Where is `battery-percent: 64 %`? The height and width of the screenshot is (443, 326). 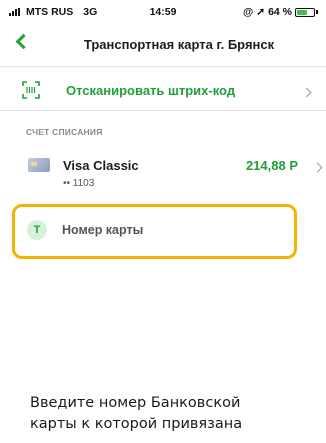
battery-percent: 64 % is located at coordinates (280, 12).